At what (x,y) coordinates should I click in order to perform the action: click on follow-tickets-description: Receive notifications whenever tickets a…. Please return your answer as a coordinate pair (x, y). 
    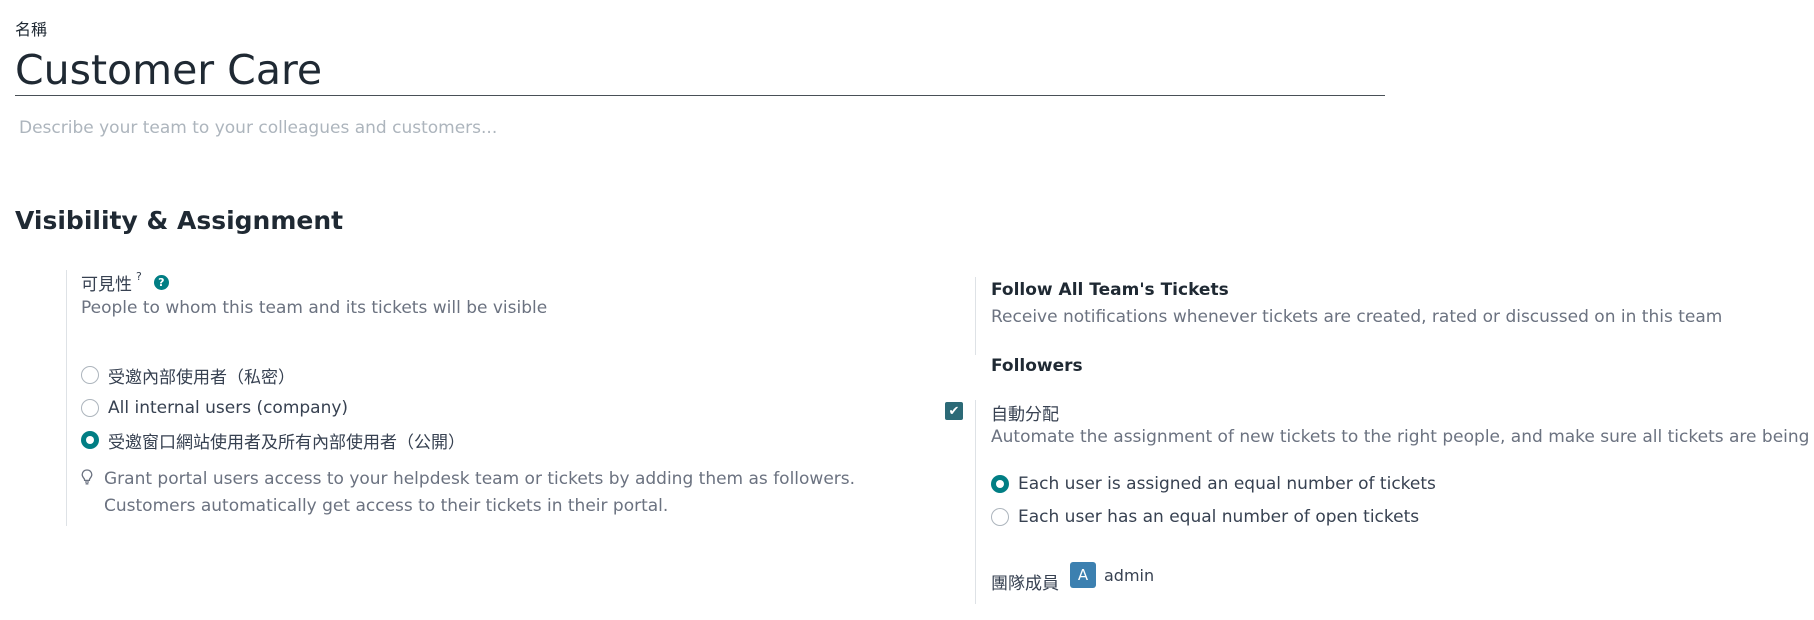
    Looking at the image, I should click on (1357, 317).